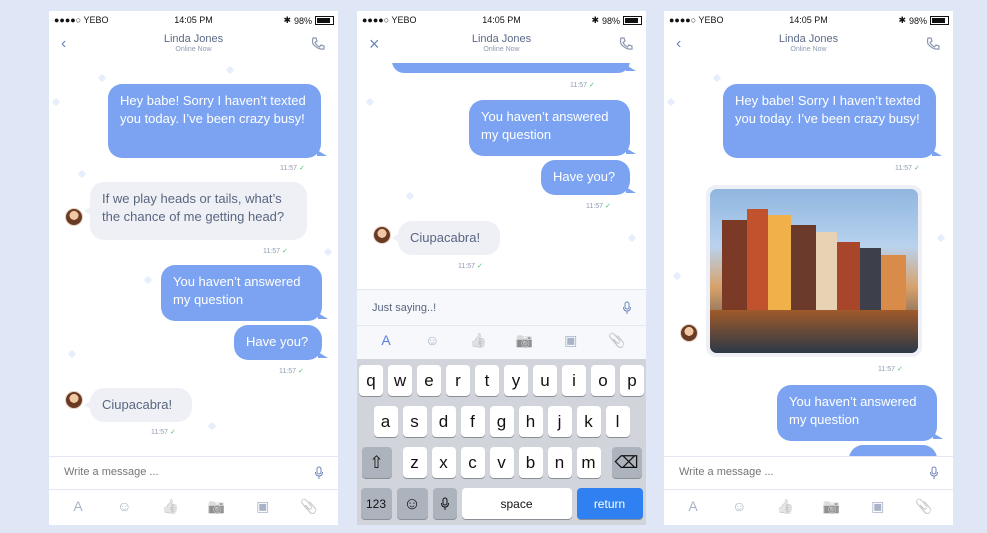 The height and width of the screenshot is (533, 987). What do you see at coordinates (444, 503) in the screenshot?
I see `dictation-key` at bounding box center [444, 503].